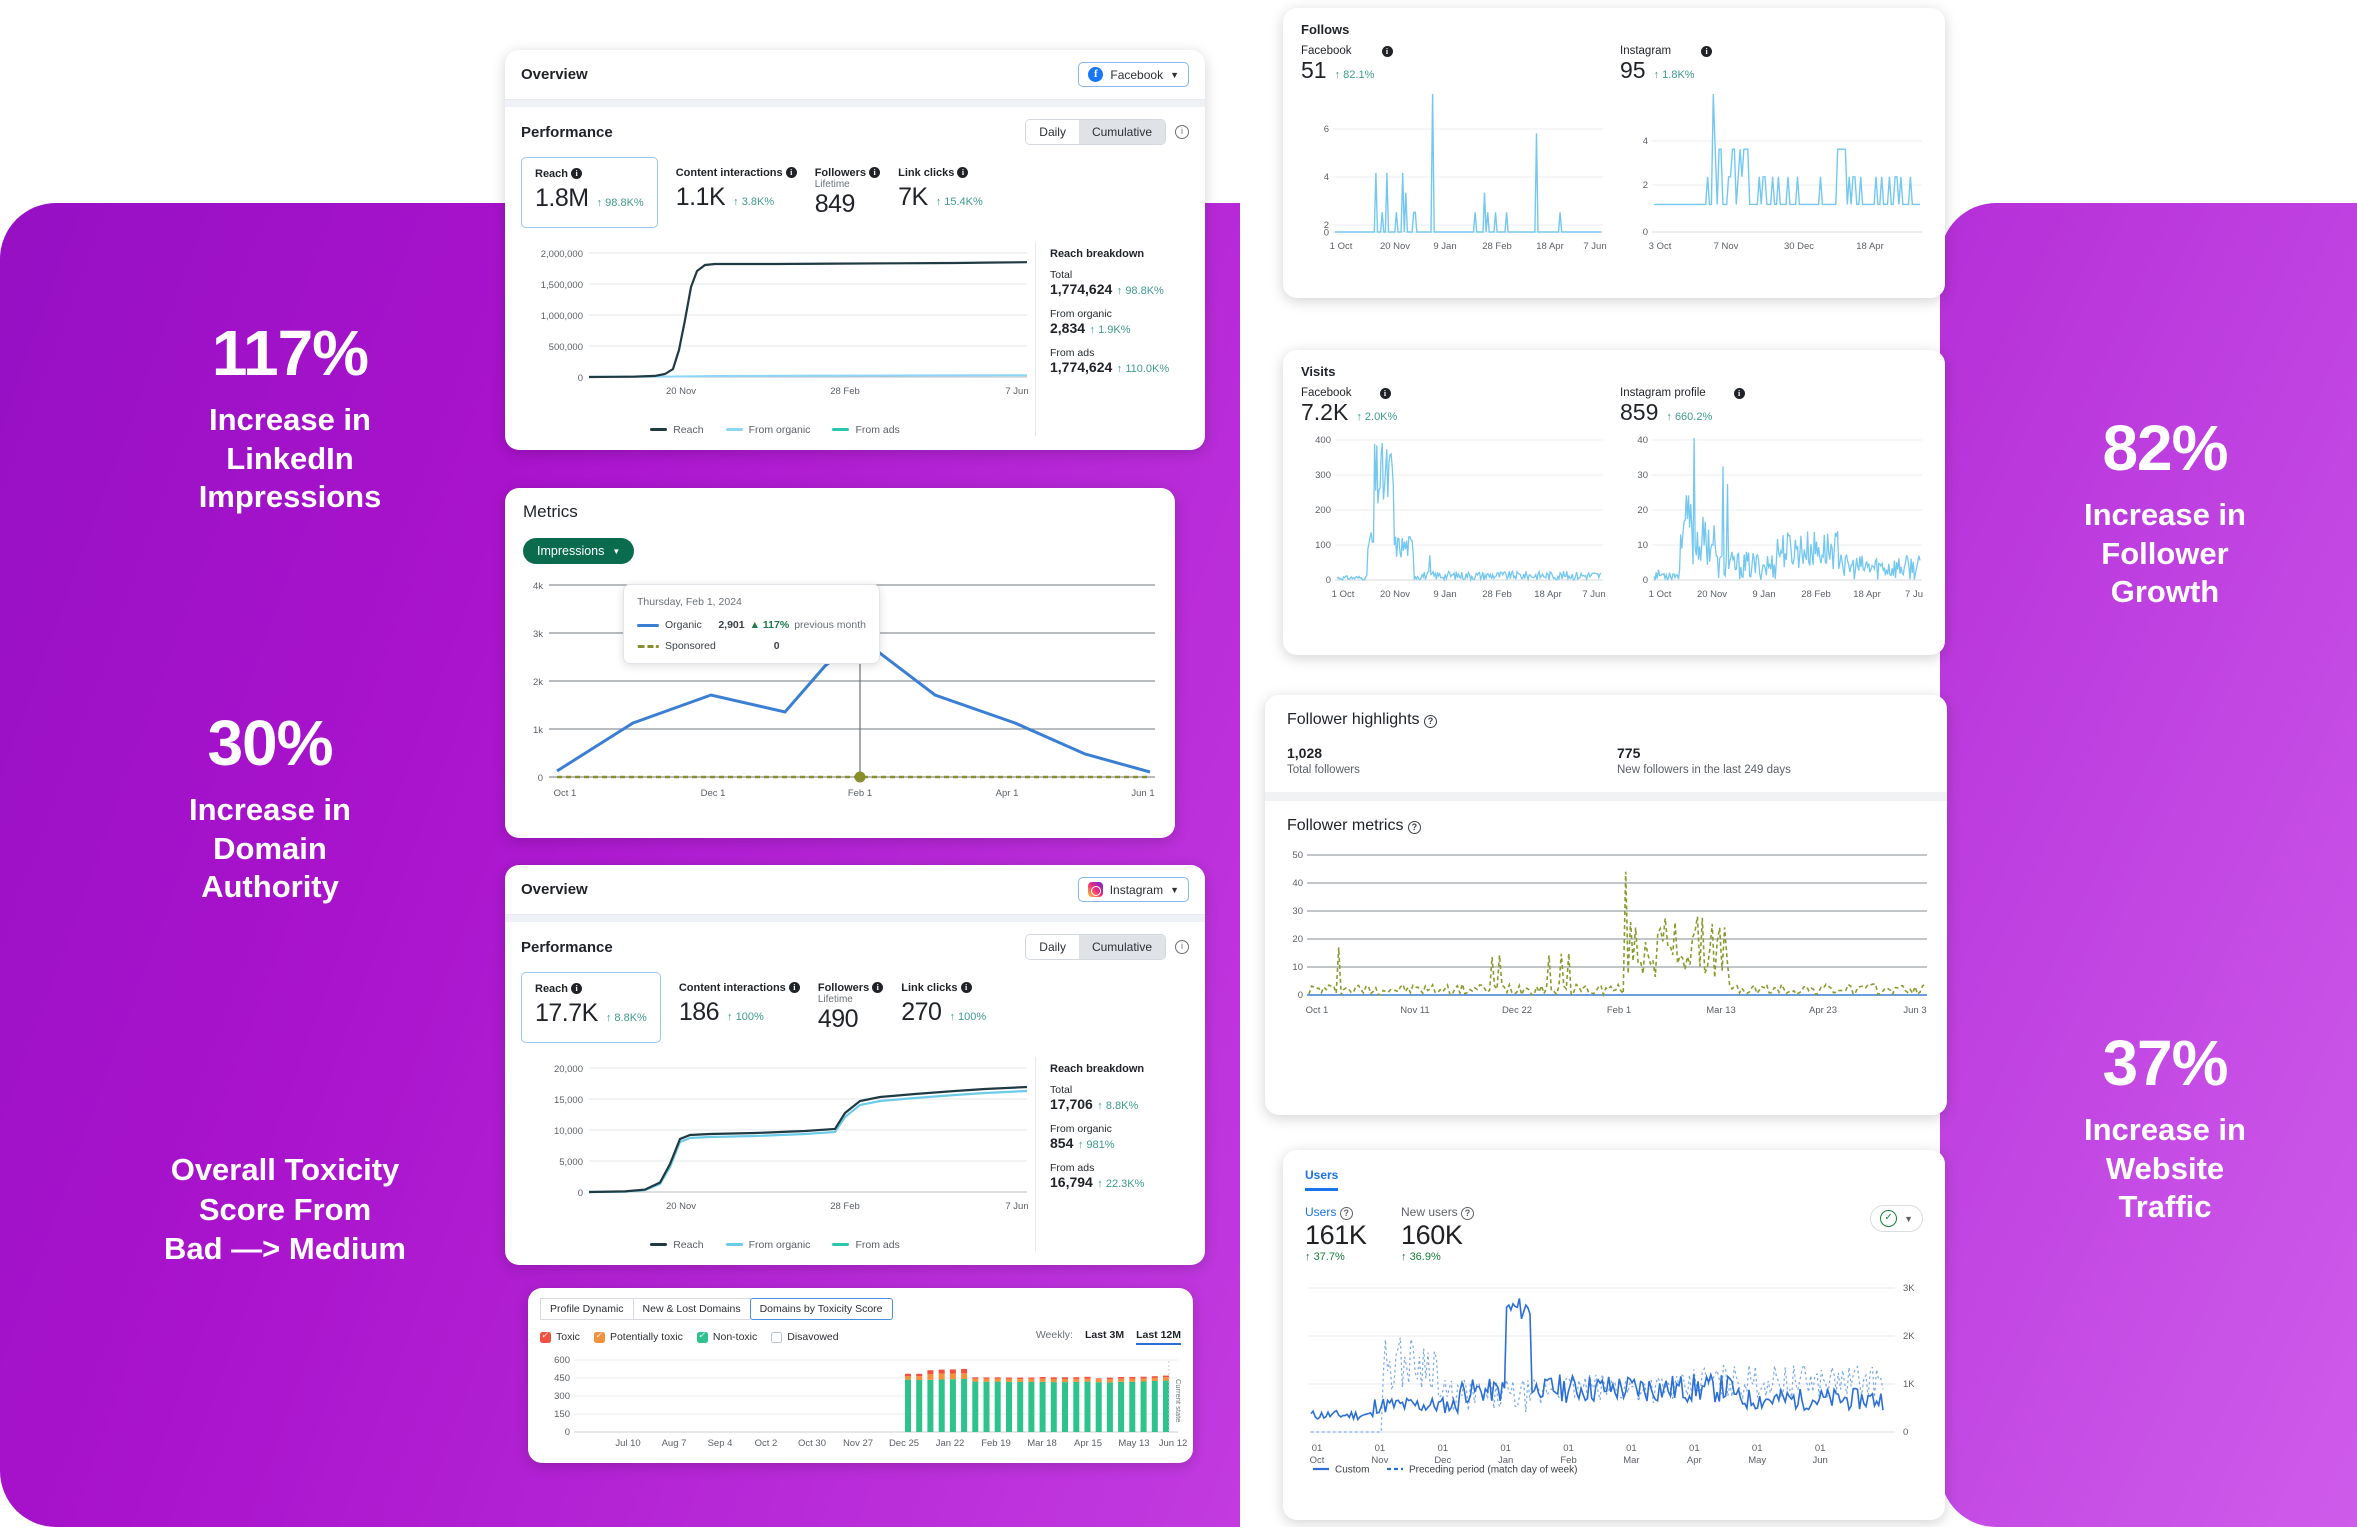  What do you see at coordinates (729, 173) in the screenshot?
I see `kpi-label: Content interactions` at bounding box center [729, 173].